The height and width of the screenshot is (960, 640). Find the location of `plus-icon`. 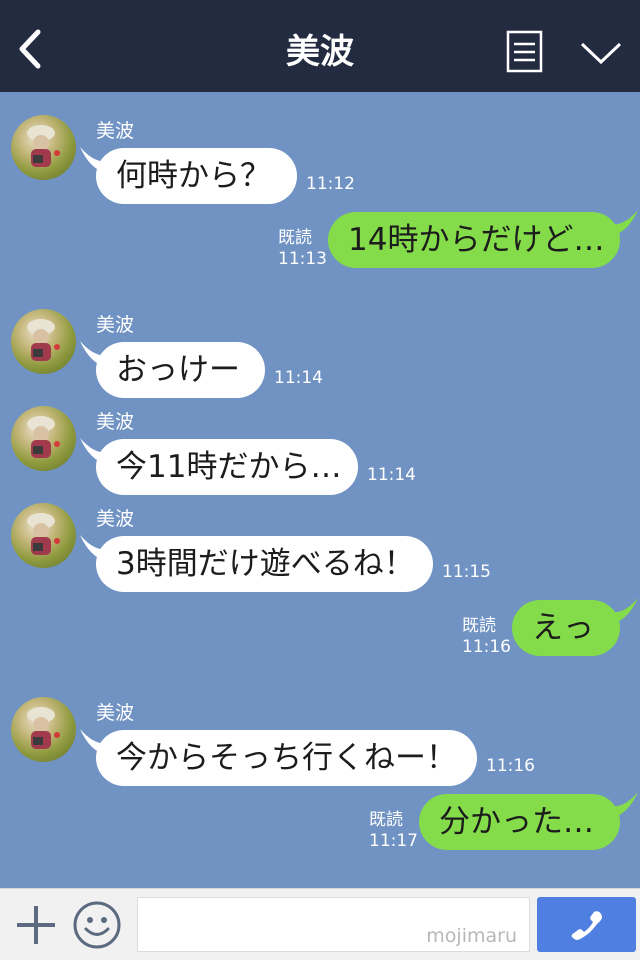

plus-icon is located at coordinates (36, 925).